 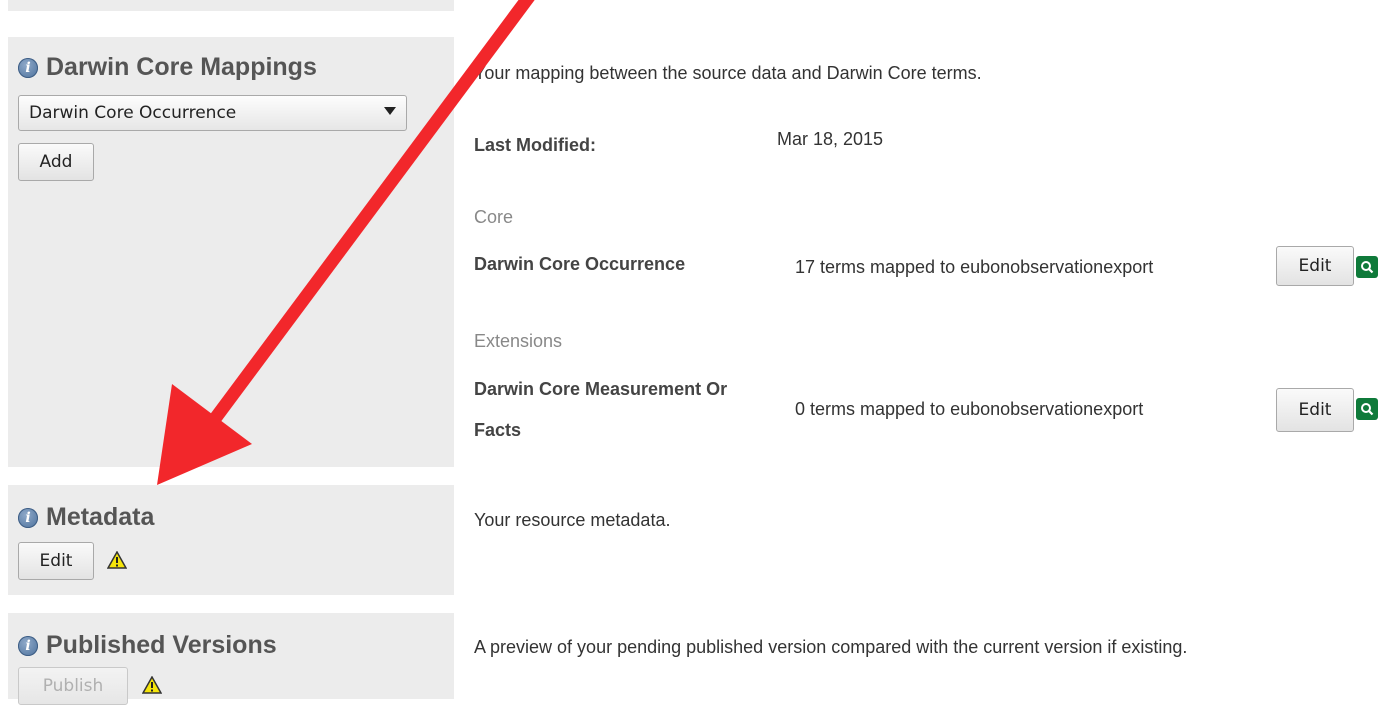 What do you see at coordinates (969, 409) in the screenshot?
I see `extension-mapping-summary: 0 terms mapped to eubonobservationexport` at bounding box center [969, 409].